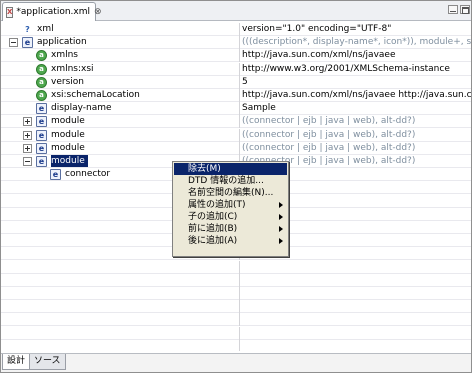 This screenshot has width=472, height=373. I want to click on tree-node-cell: a version, so click(120, 82).